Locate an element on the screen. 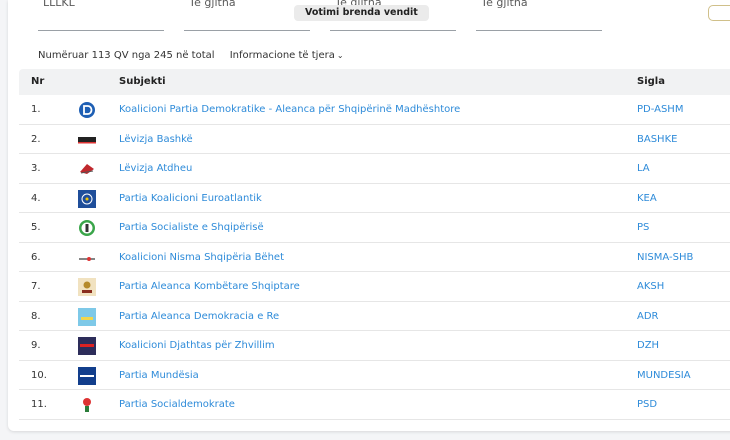 The height and width of the screenshot is (440, 730). table-row: 7. Partia Aleanca Kombëtare Shqiptare AKSH is located at coordinates (374, 287).